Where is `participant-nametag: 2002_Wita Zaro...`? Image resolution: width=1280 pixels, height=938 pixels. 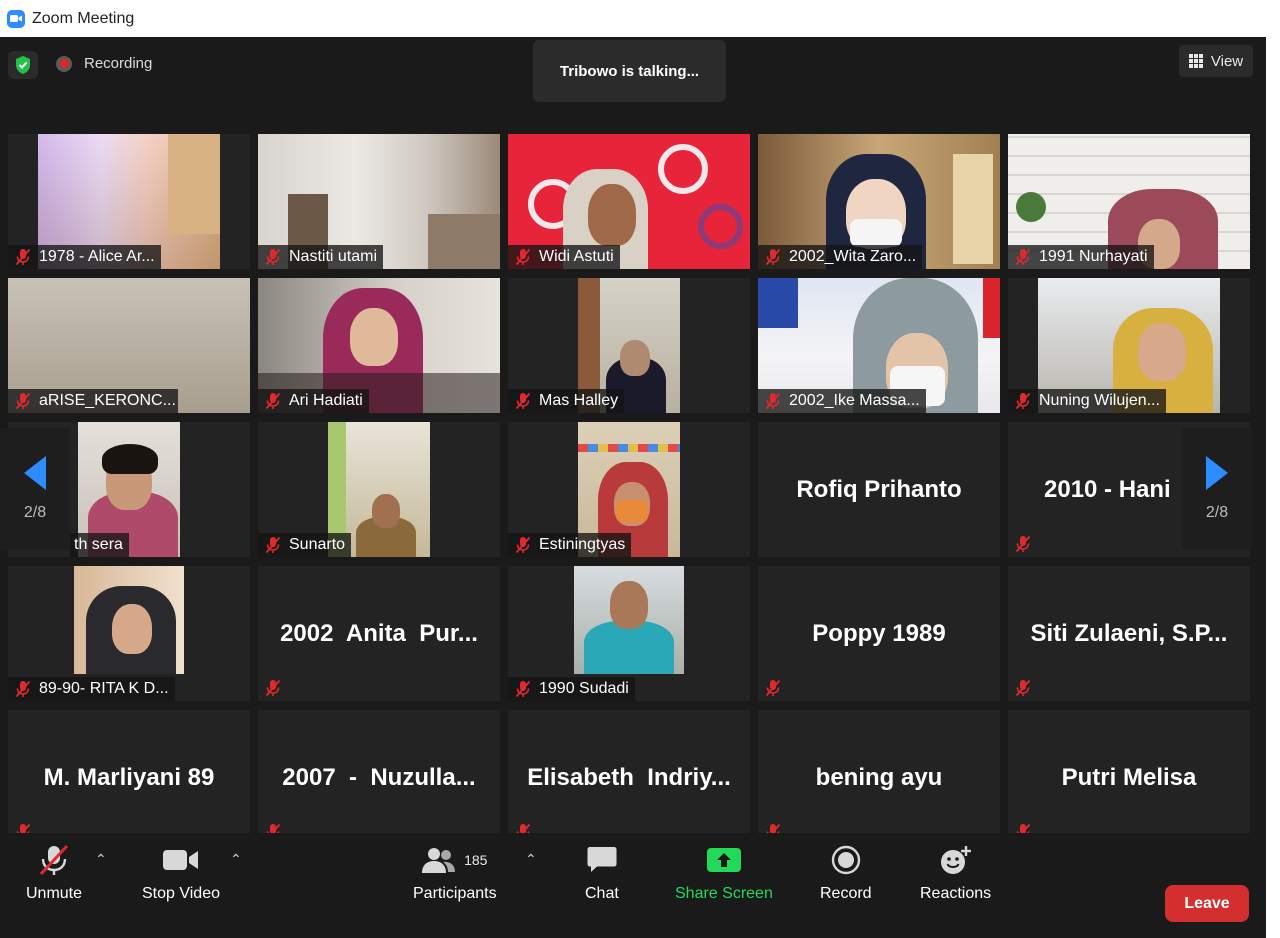 participant-nametag: 2002_Wita Zaro... is located at coordinates (840, 257).